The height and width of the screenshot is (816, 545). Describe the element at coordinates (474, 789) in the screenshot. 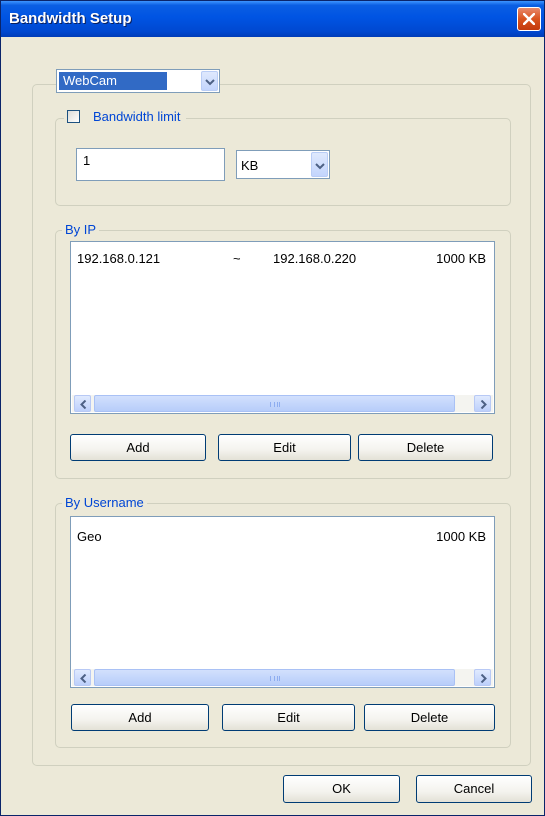

I see `cancel-button: Cancel` at that location.